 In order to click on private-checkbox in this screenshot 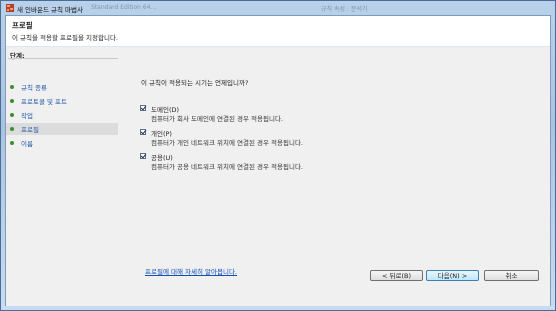, I will do `click(143, 132)`.